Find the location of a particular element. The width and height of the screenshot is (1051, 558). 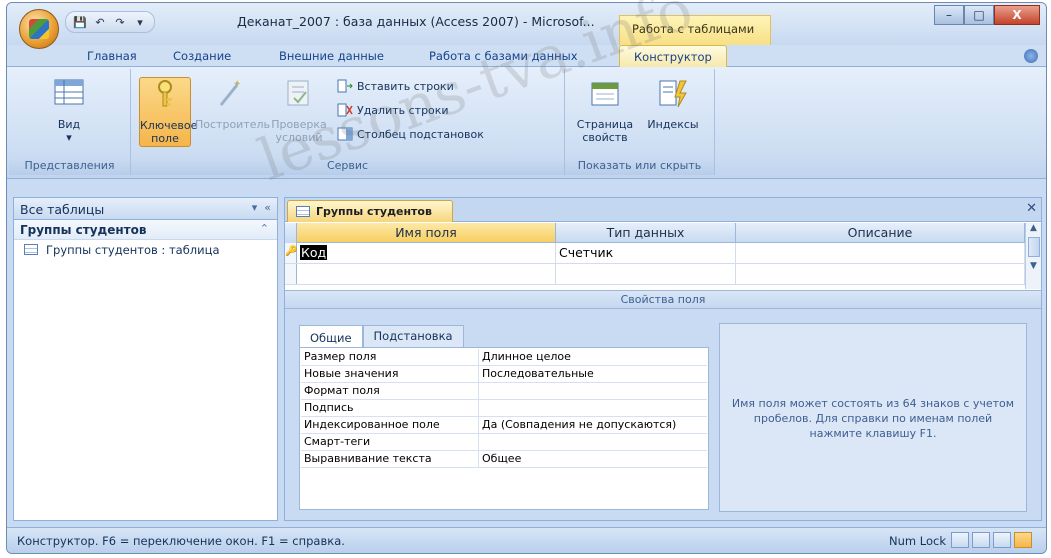

tab-database-tools: Работа с базами данных is located at coordinates (503, 56).